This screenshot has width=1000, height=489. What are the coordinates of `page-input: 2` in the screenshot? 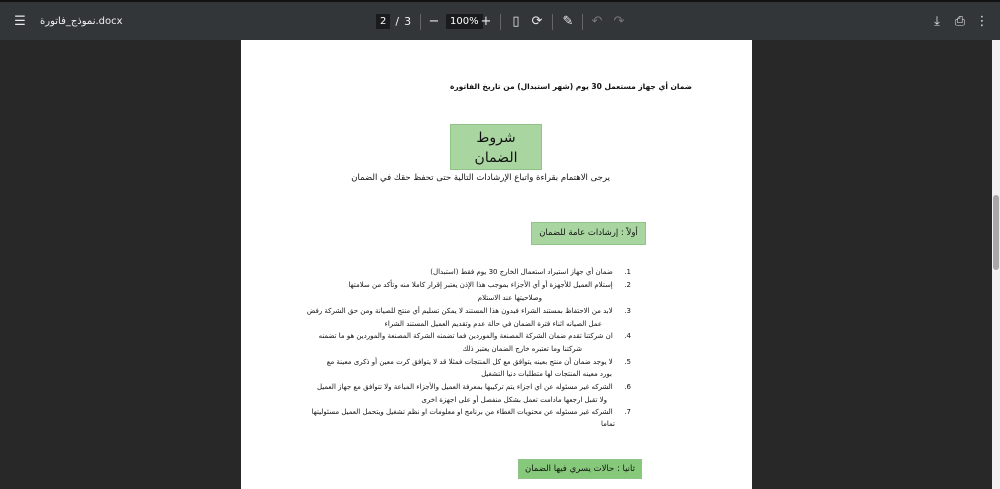 It's located at (383, 21).